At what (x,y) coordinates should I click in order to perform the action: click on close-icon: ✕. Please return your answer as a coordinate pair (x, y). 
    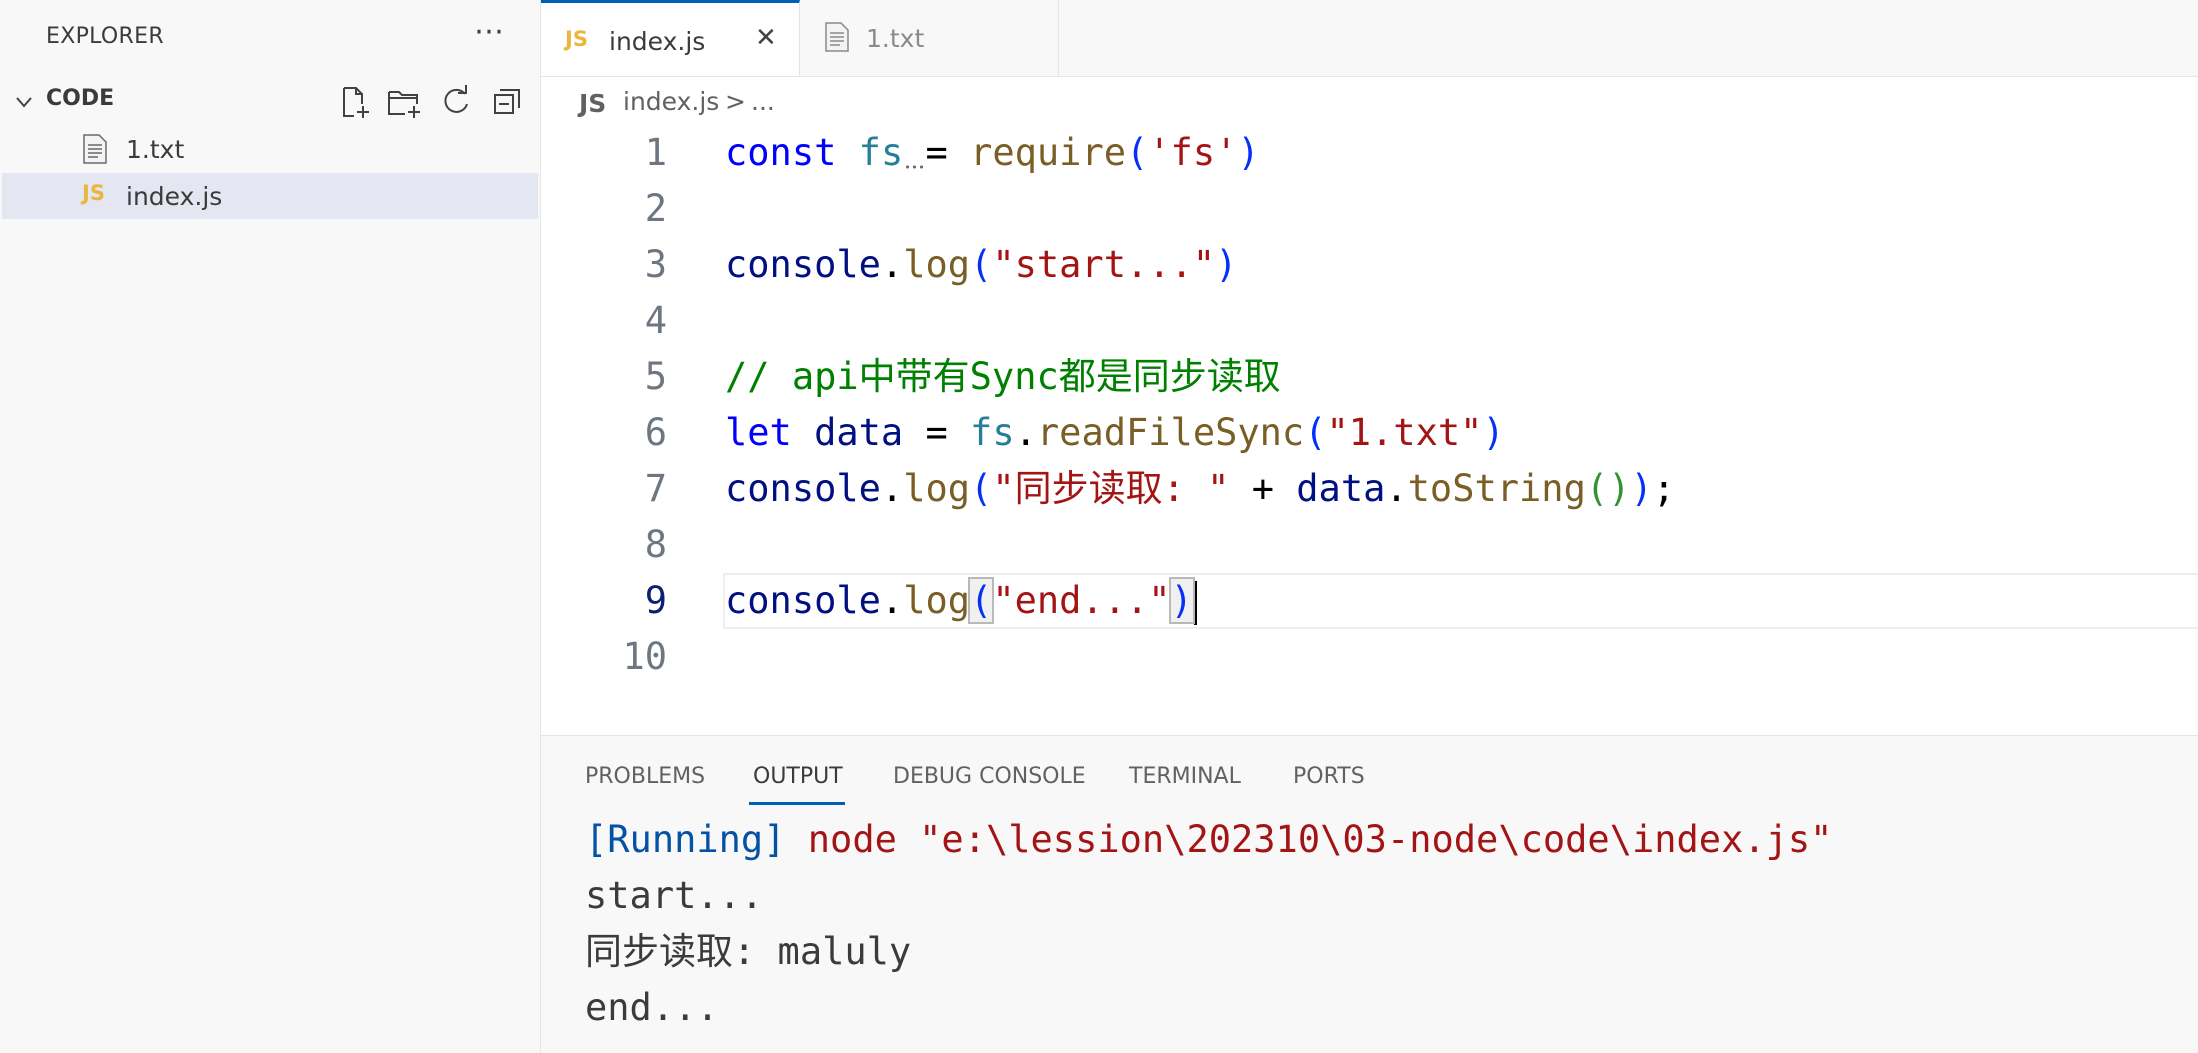
    Looking at the image, I should click on (766, 38).